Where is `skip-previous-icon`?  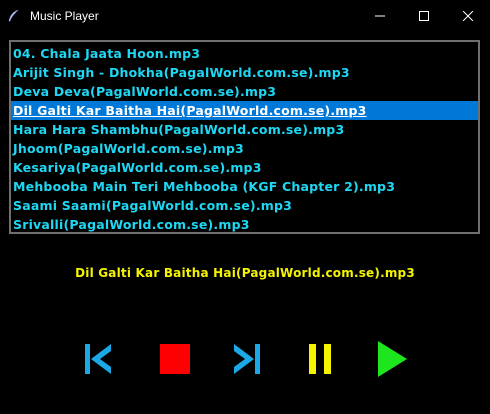 skip-previous-icon is located at coordinates (98, 359).